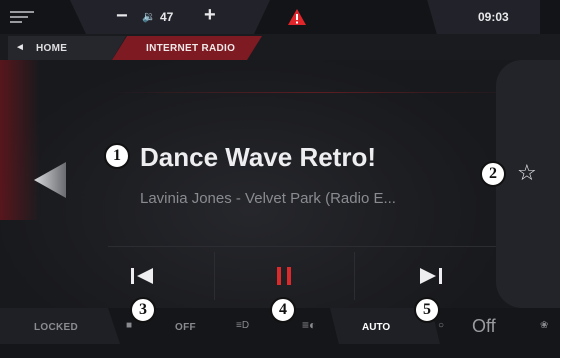  Describe the element at coordinates (56, 327) in the screenshot. I see `locked-label: LOCKED` at that location.